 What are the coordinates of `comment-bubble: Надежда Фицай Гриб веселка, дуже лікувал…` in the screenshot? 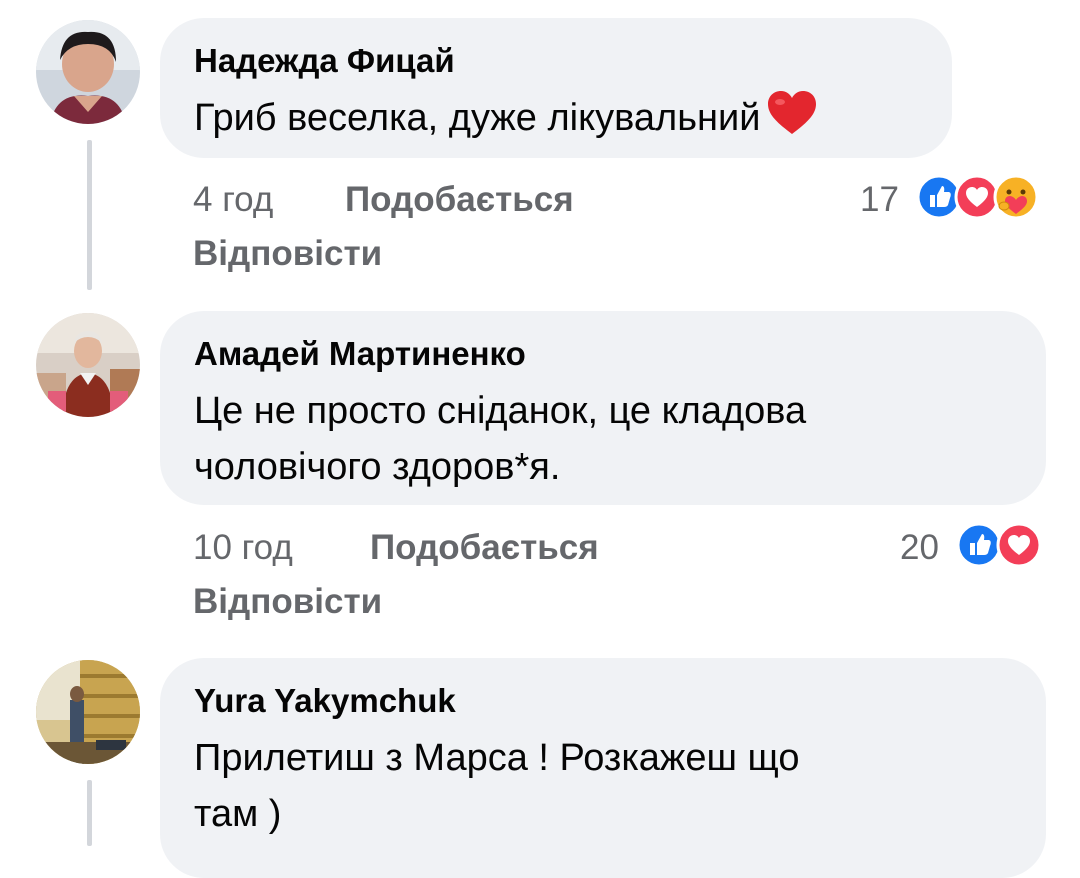 It's located at (556, 88).